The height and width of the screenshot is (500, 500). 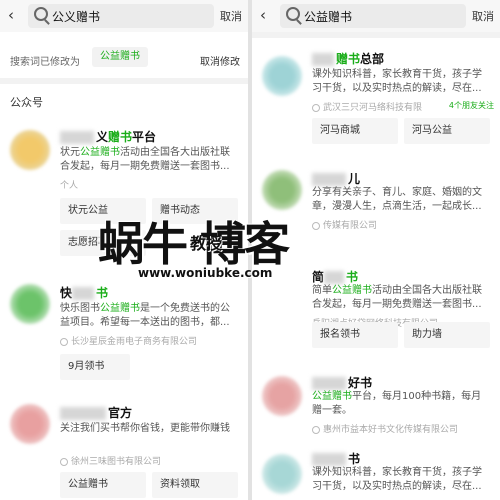 I want to click on search-header: ‹ 公益赠书 取消, so click(x=376, y=16).